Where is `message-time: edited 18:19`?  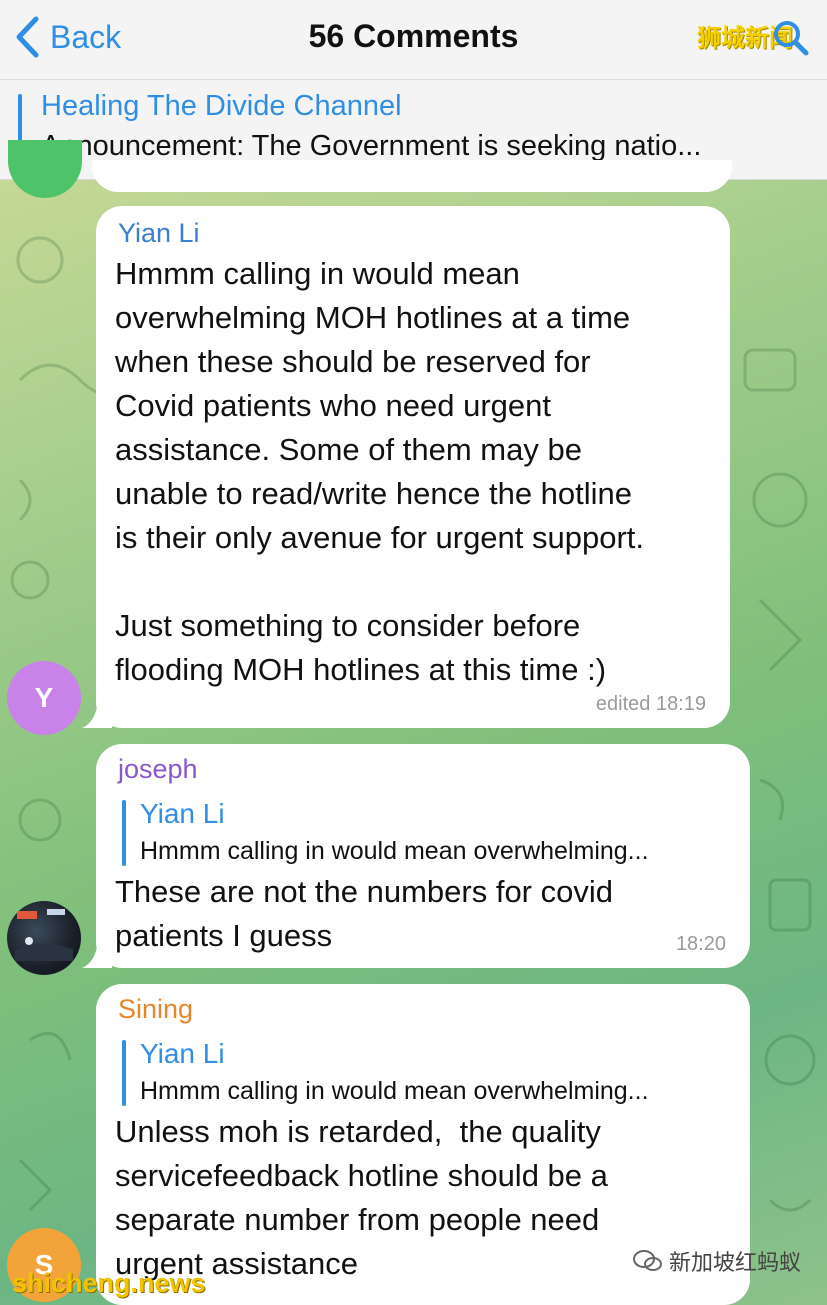 message-time: edited 18:19 is located at coordinates (650, 704).